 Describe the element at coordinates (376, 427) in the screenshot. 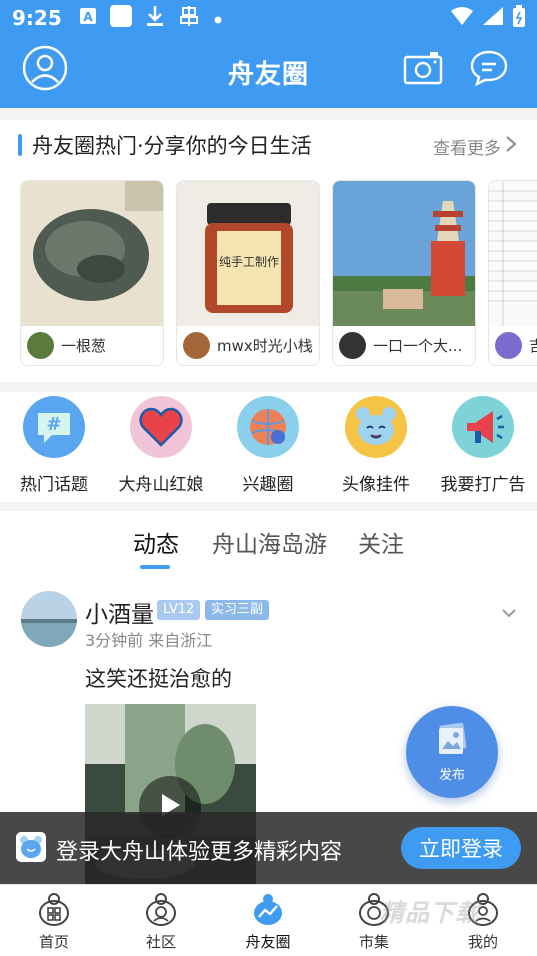

I see `mascot-face-icon` at that location.